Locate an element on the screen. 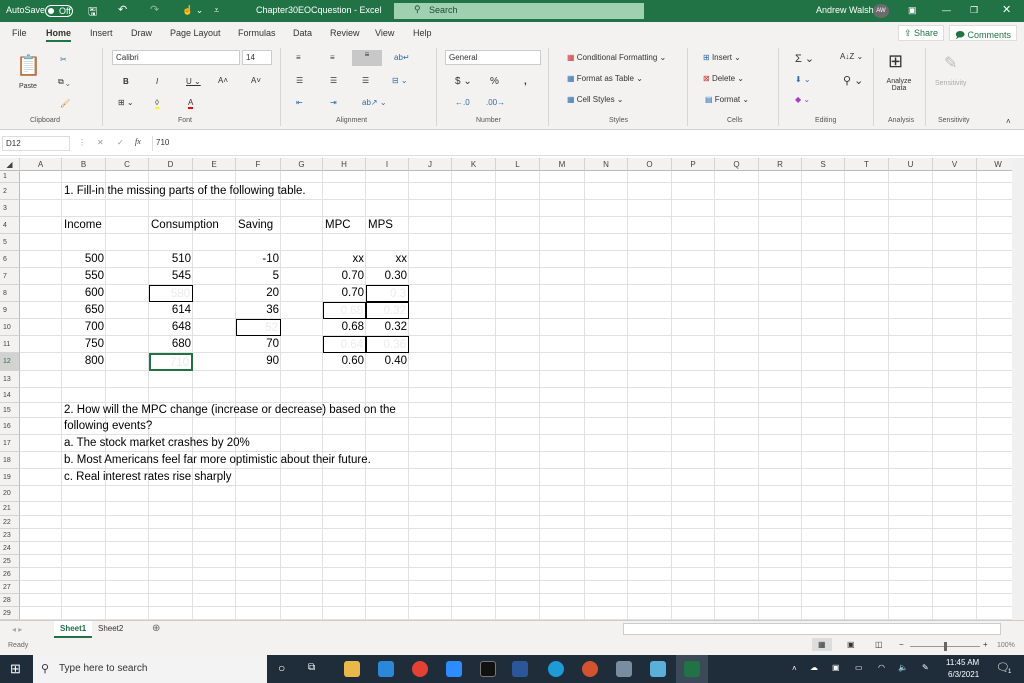 The height and width of the screenshot is (683, 1024). customize-toolbar-icon: ⩡ is located at coordinates (216, 10).